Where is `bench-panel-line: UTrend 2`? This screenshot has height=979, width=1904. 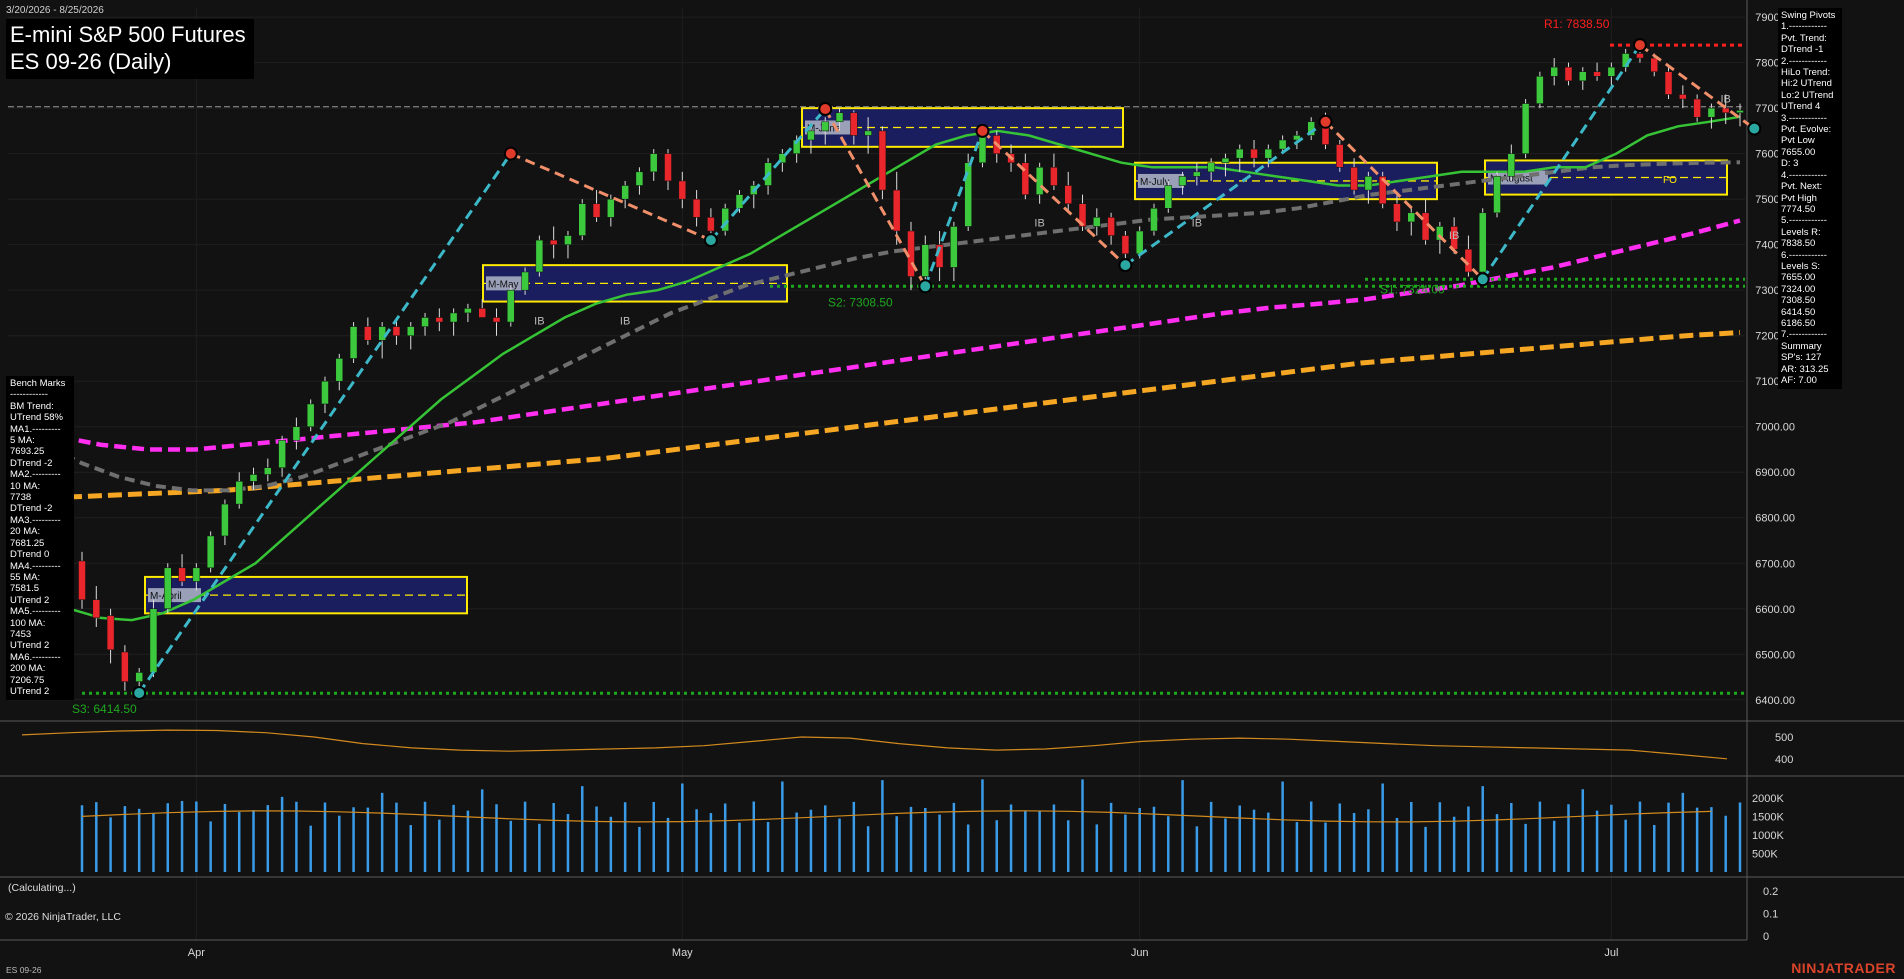 bench-panel-line: UTrend 2 is located at coordinates (30, 646).